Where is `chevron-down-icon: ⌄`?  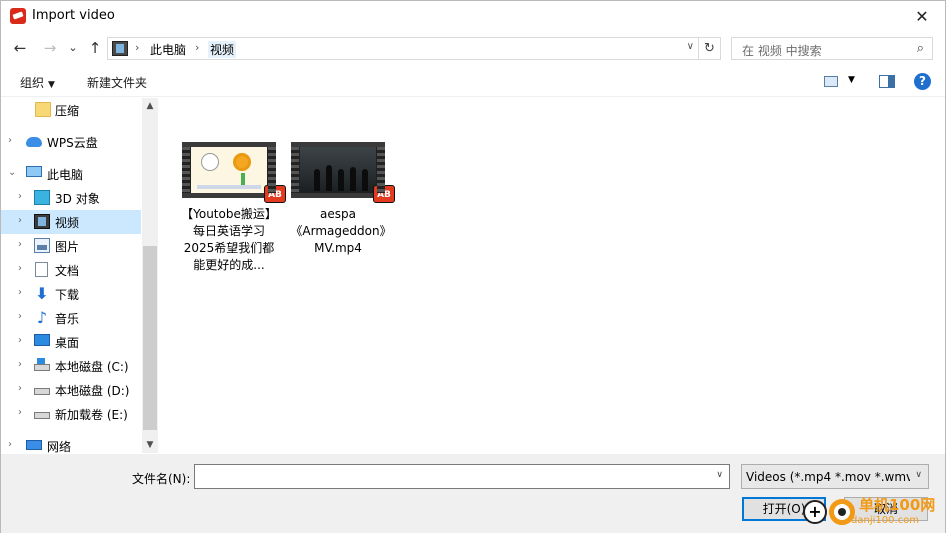
chevron-down-icon: ⌄ is located at coordinates (12, 172).